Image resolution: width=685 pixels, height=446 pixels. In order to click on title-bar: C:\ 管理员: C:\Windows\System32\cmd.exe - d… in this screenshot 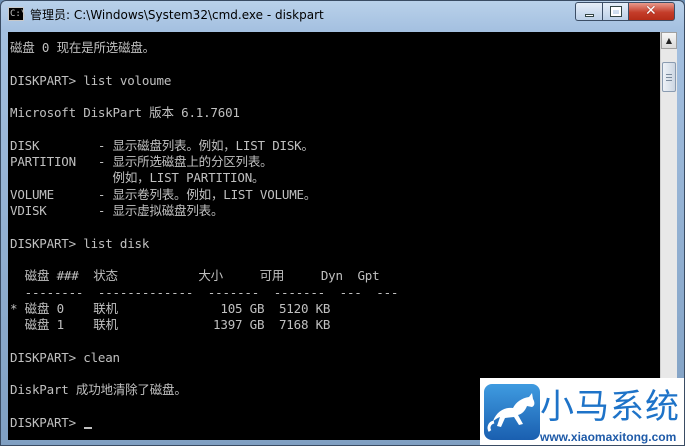, I will do `click(342, 15)`.